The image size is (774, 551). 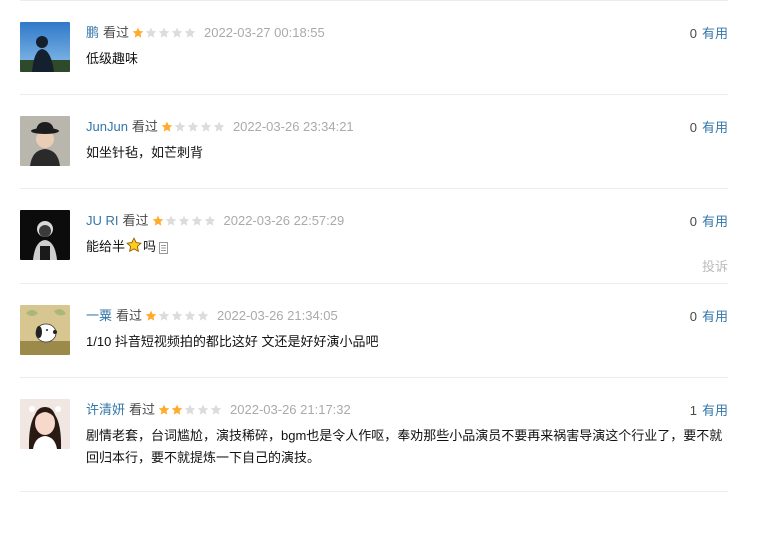 What do you see at coordinates (232, 341) in the screenshot?
I see `comment-text: 1/10 抖音短视频拍的都比这好 文还是好好演小品吧` at bounding box center [232, 341].